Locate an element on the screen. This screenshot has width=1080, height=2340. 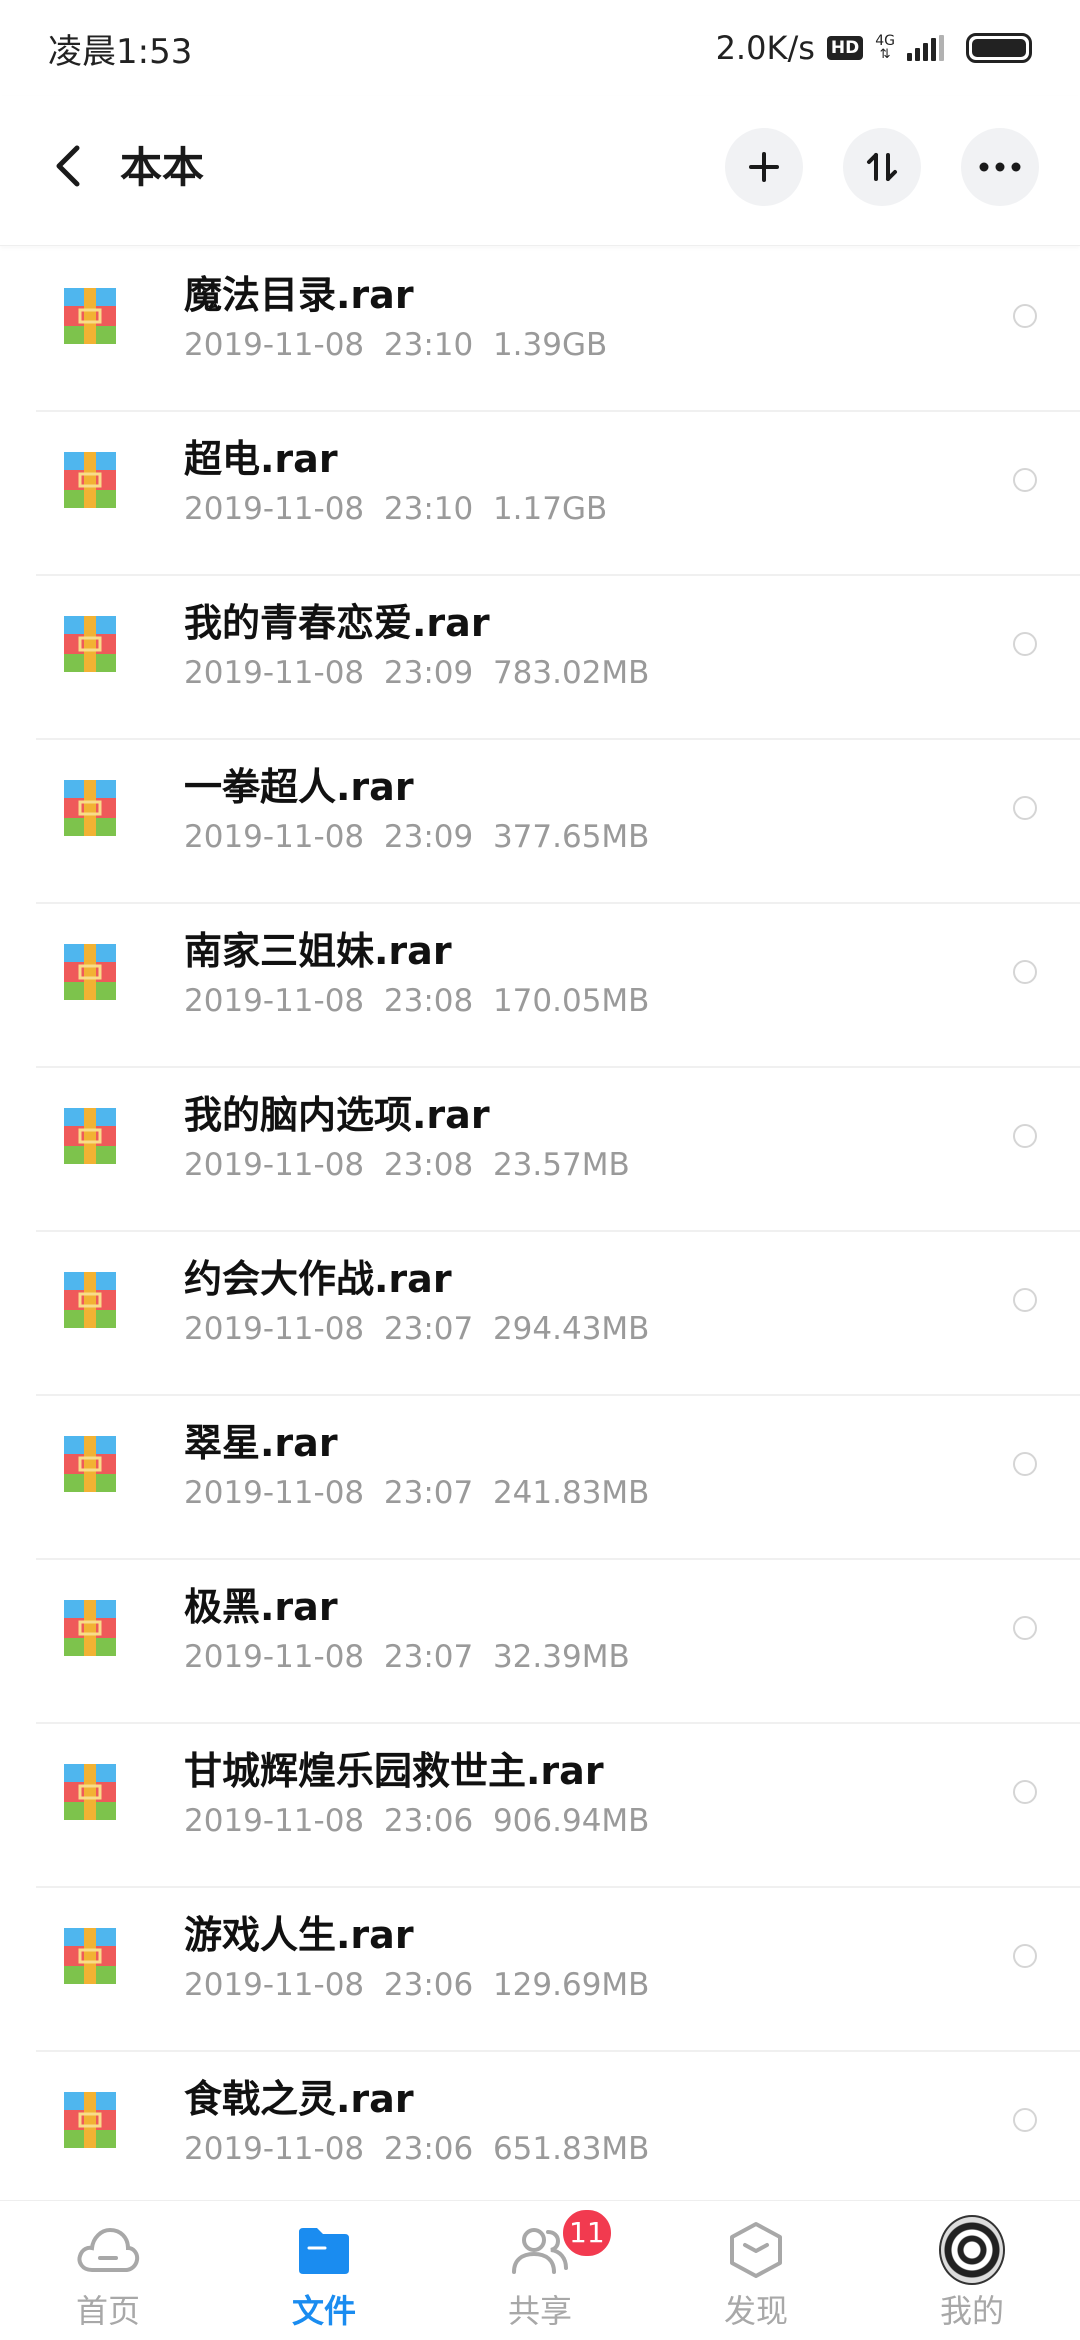
file-meta: 2019-11-08 23:08 23.57MB is located at coordinates (407, 1165).